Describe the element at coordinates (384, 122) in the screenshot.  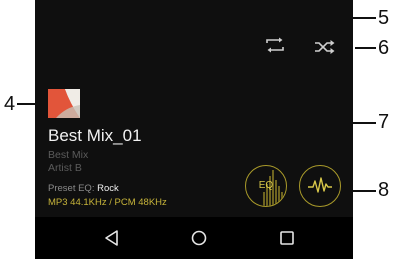
I see `callout-7: 7` at that location.